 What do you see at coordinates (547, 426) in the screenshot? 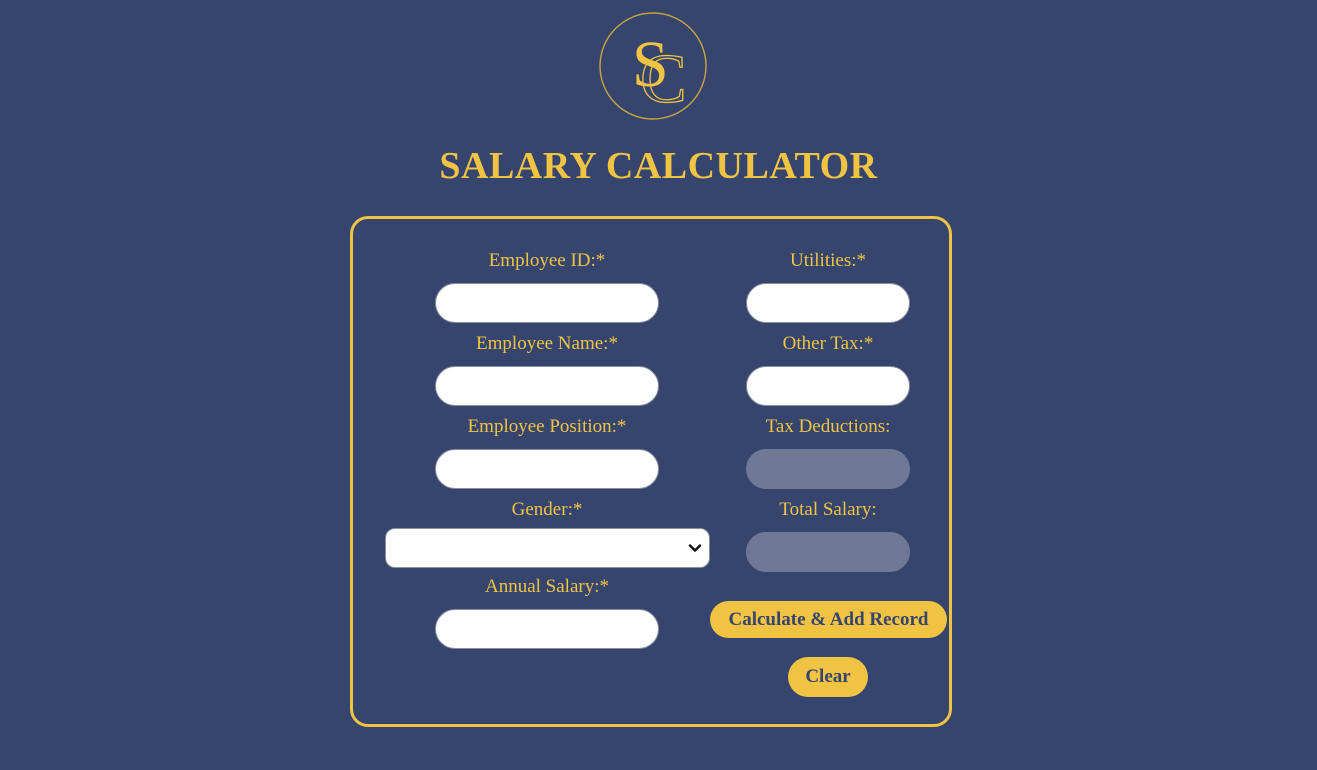
I see `employee-position-label: Employee Position:*` at bounding box center [547, 426].